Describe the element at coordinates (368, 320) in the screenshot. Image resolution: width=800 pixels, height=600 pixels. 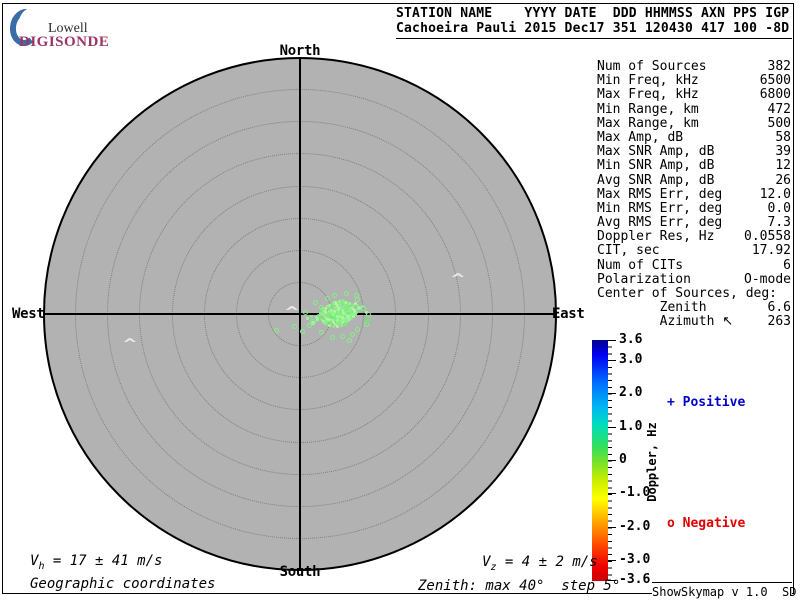
I see `source-plus-marker: +` at that location.